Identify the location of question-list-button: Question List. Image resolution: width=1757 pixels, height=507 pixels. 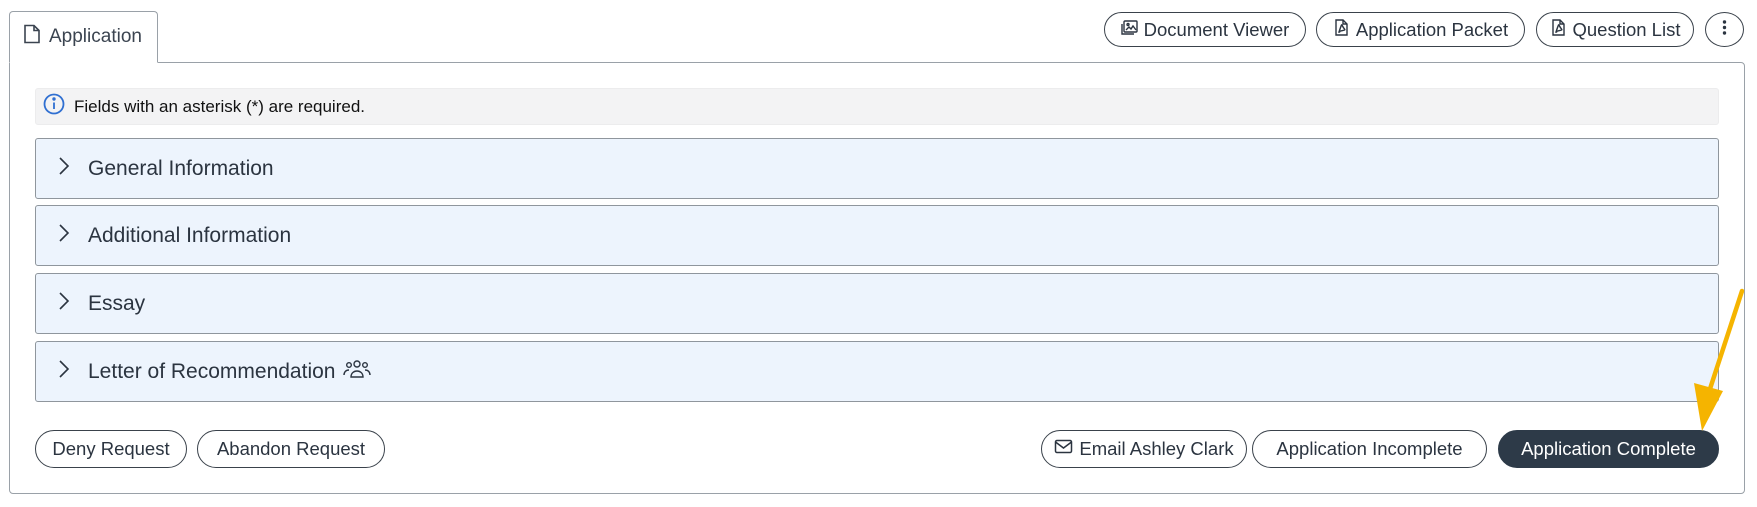
(1615, 29).